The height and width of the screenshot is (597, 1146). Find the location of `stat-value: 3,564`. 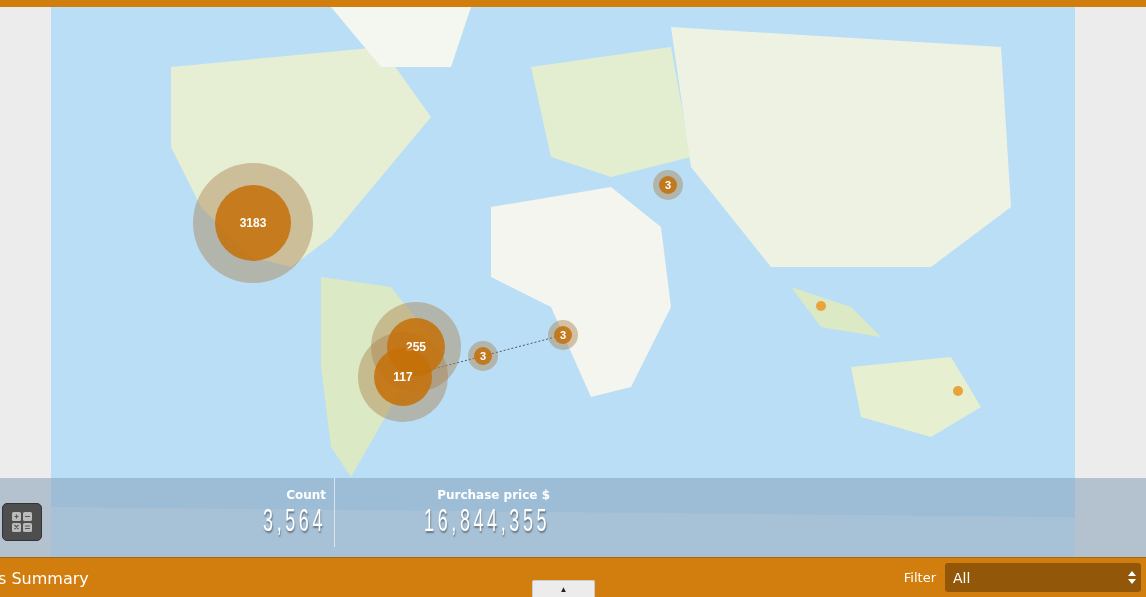

stat-value: 3,564 is located at coordinates (294, 521).